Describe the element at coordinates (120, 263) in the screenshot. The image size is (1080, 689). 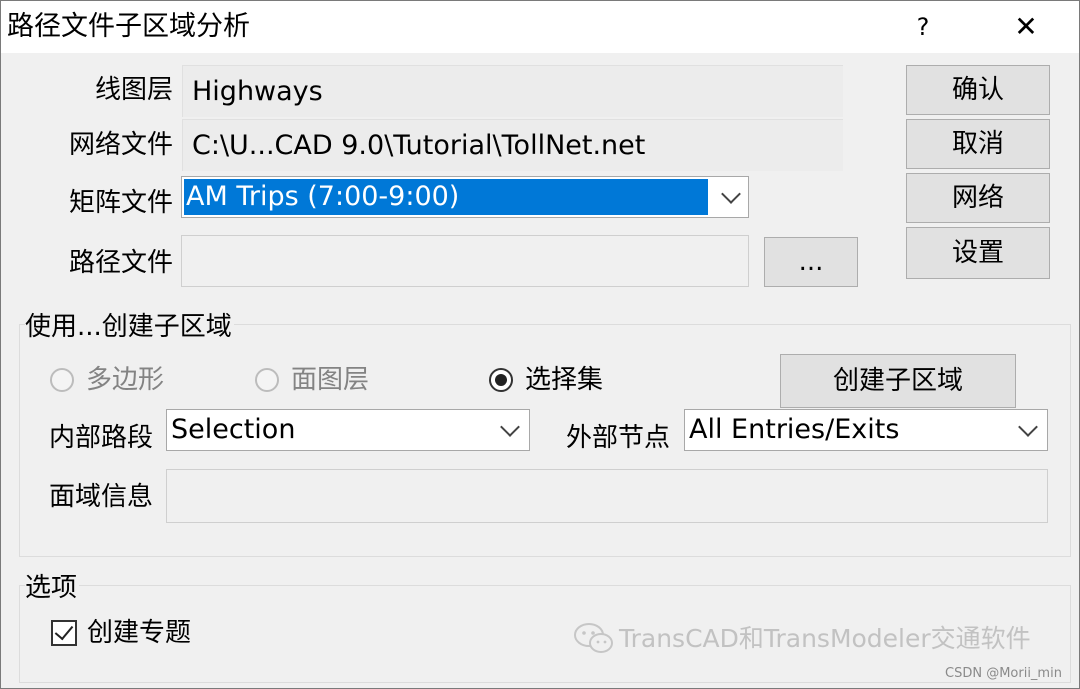
I see `path-file-label: 路径文件` at that location.